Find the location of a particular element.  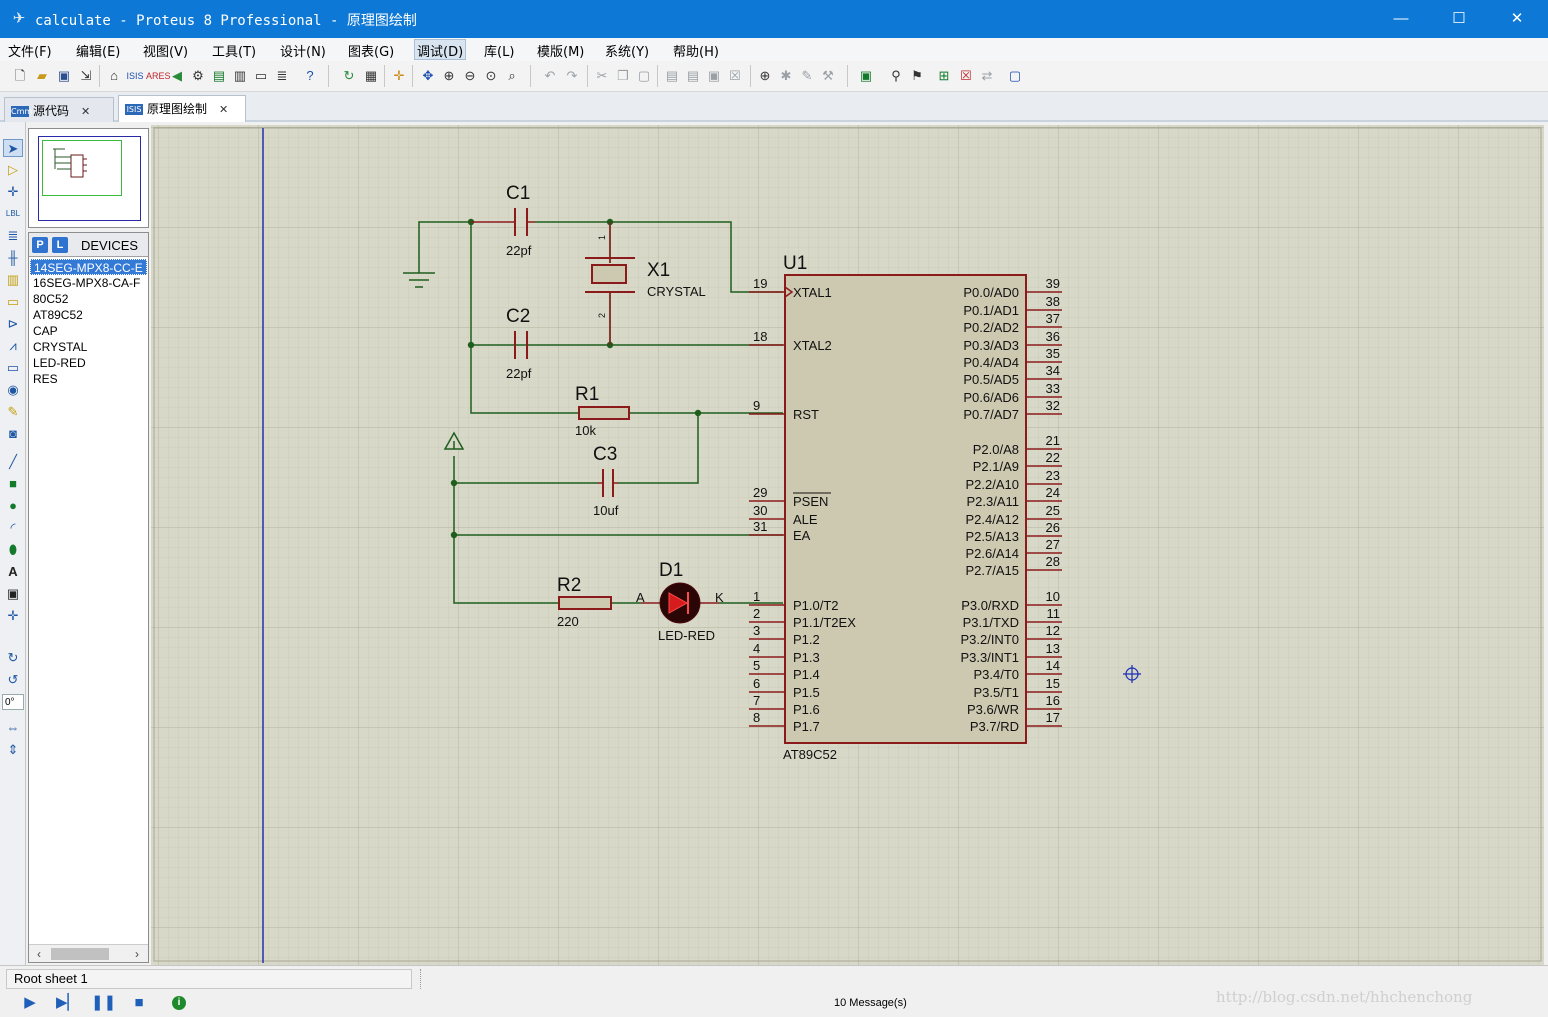

rotate-anticlockwise-icon: ↺ is located at coordinates (13, 680).